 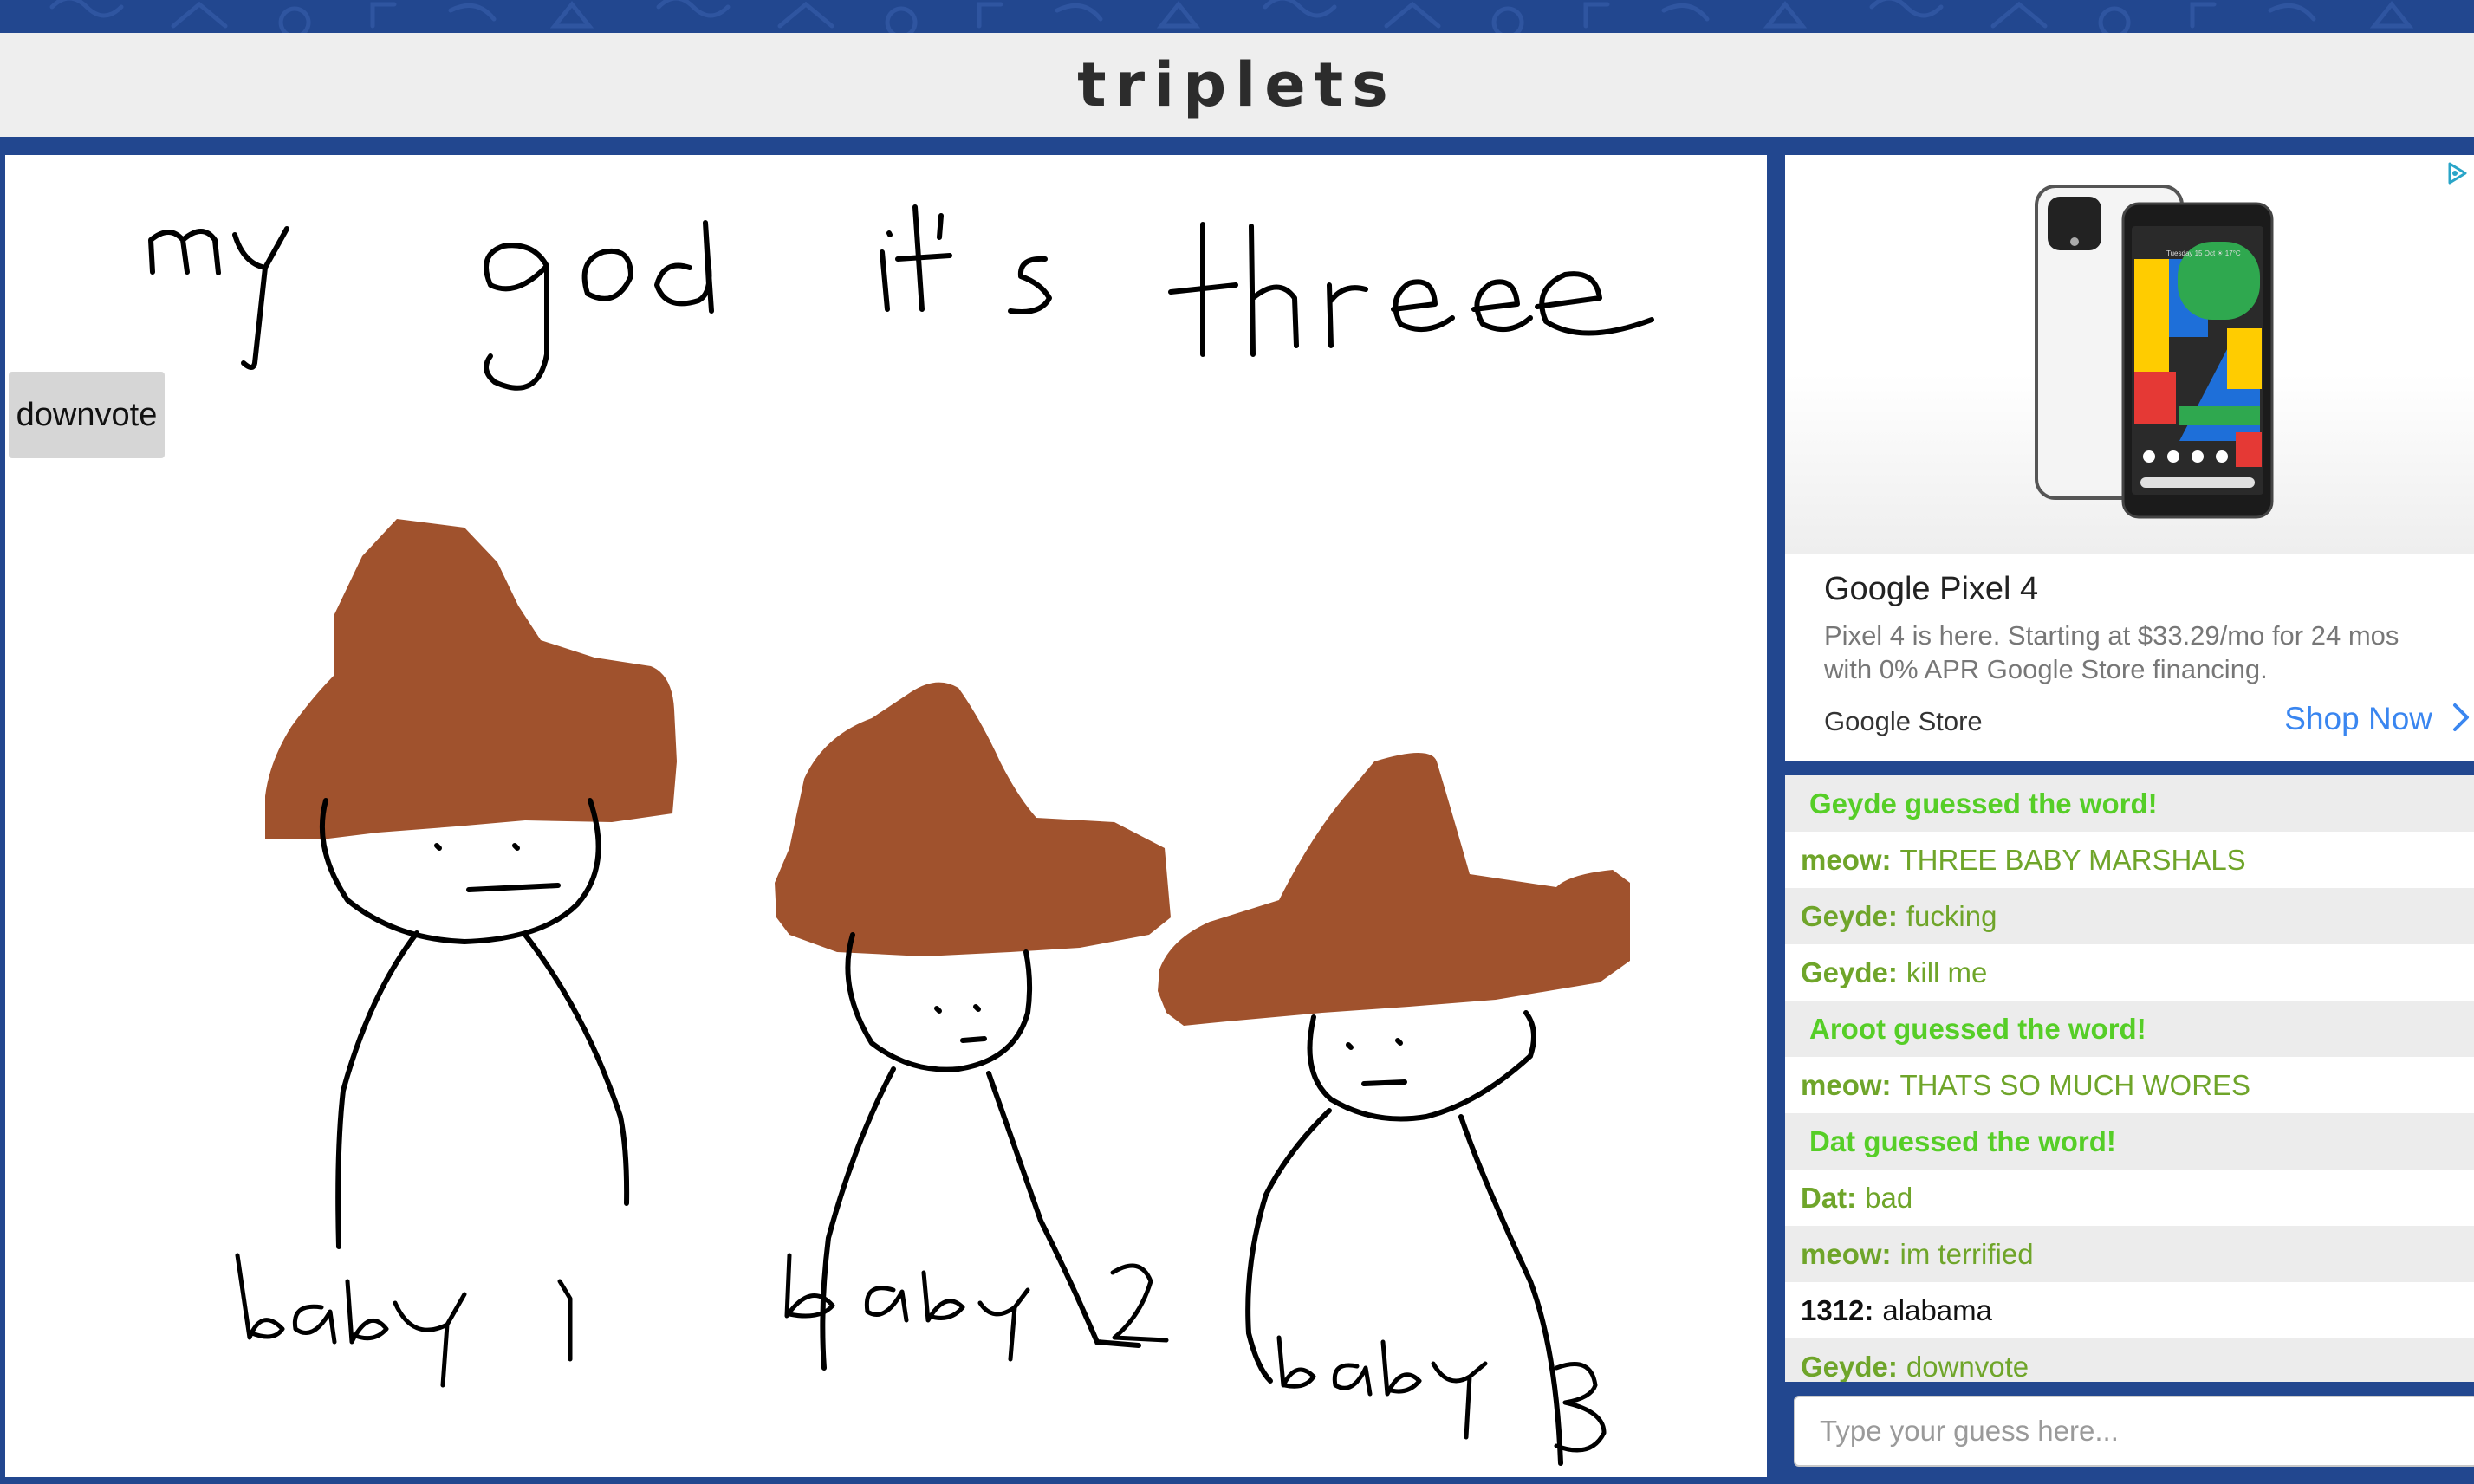 I want to click on guess-input, so click(x=2134, y=1431).